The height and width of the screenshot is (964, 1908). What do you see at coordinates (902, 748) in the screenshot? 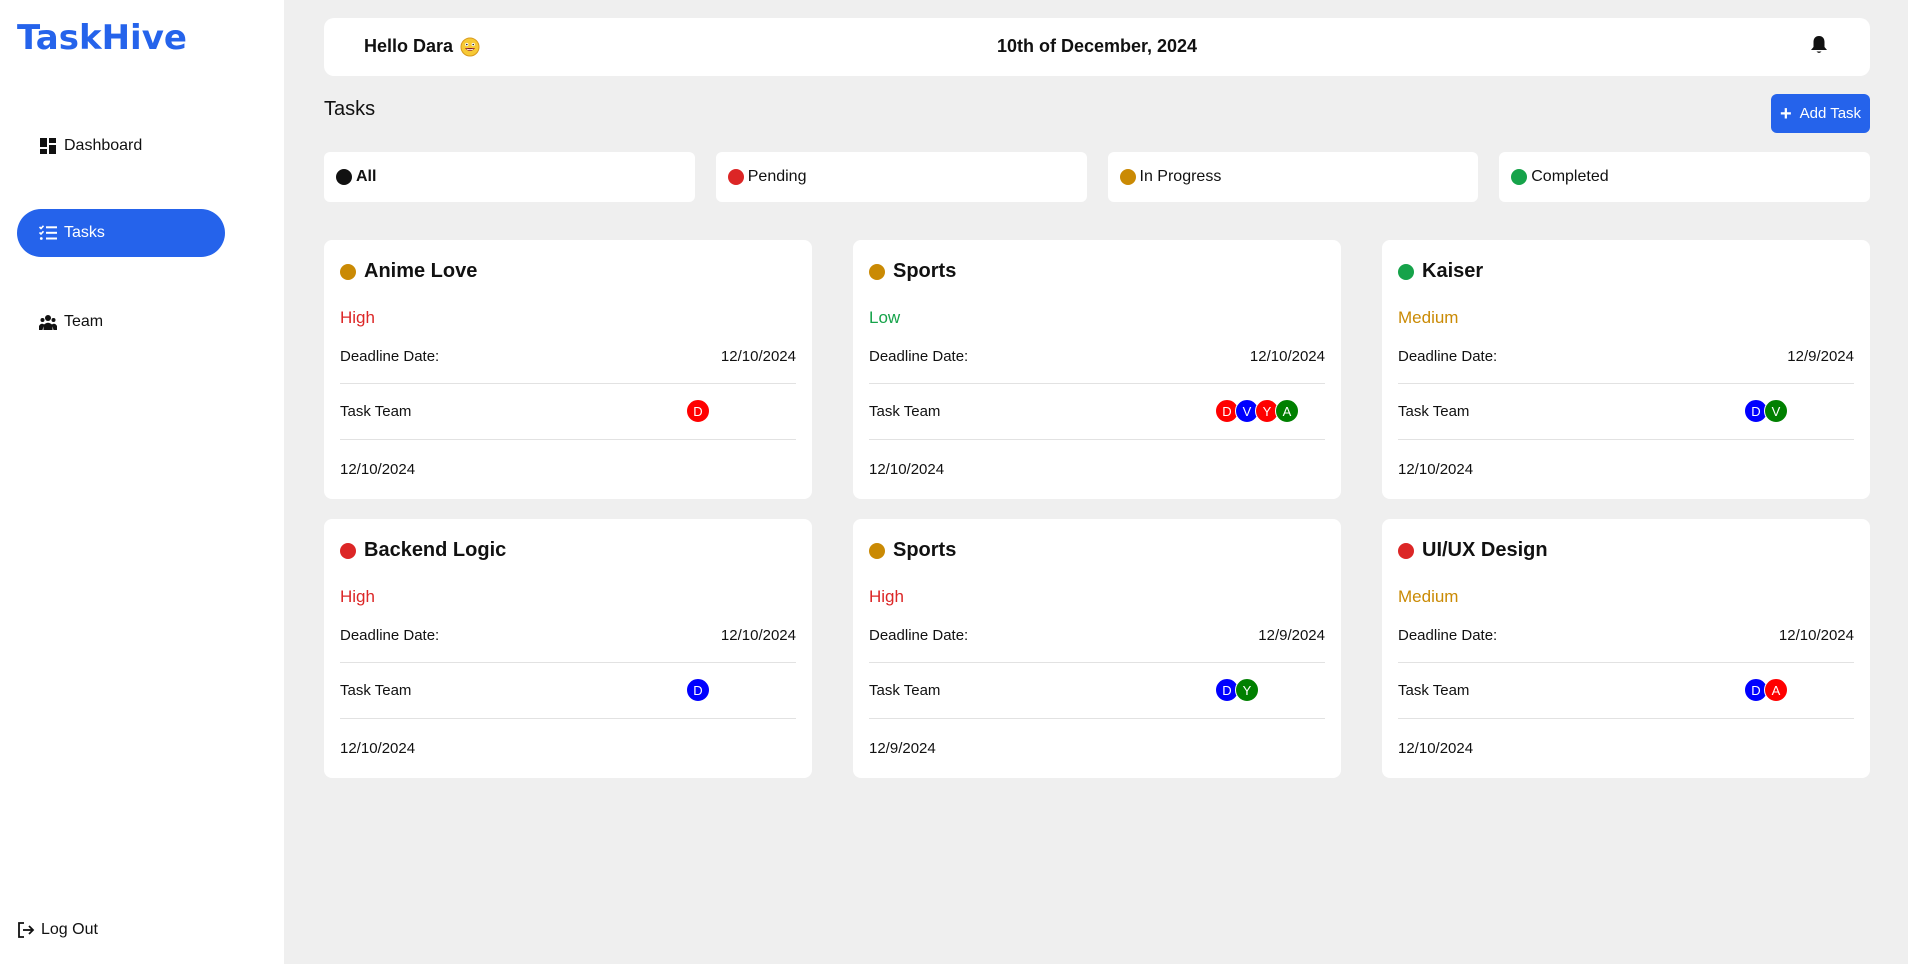
I see `created-date: 12/9/2024` at bounding box center [902, 748].